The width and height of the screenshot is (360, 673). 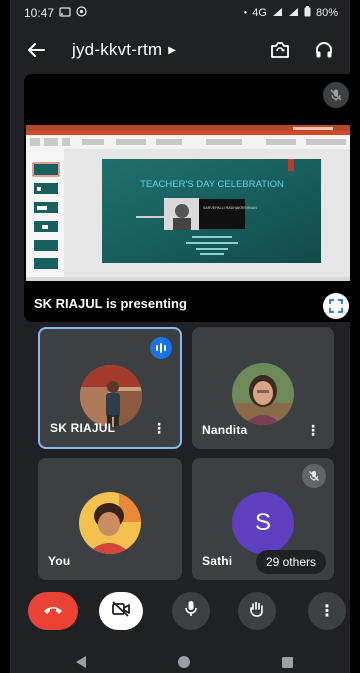 I want to click on call-controls: ⋮, so click(x=180, y=612).